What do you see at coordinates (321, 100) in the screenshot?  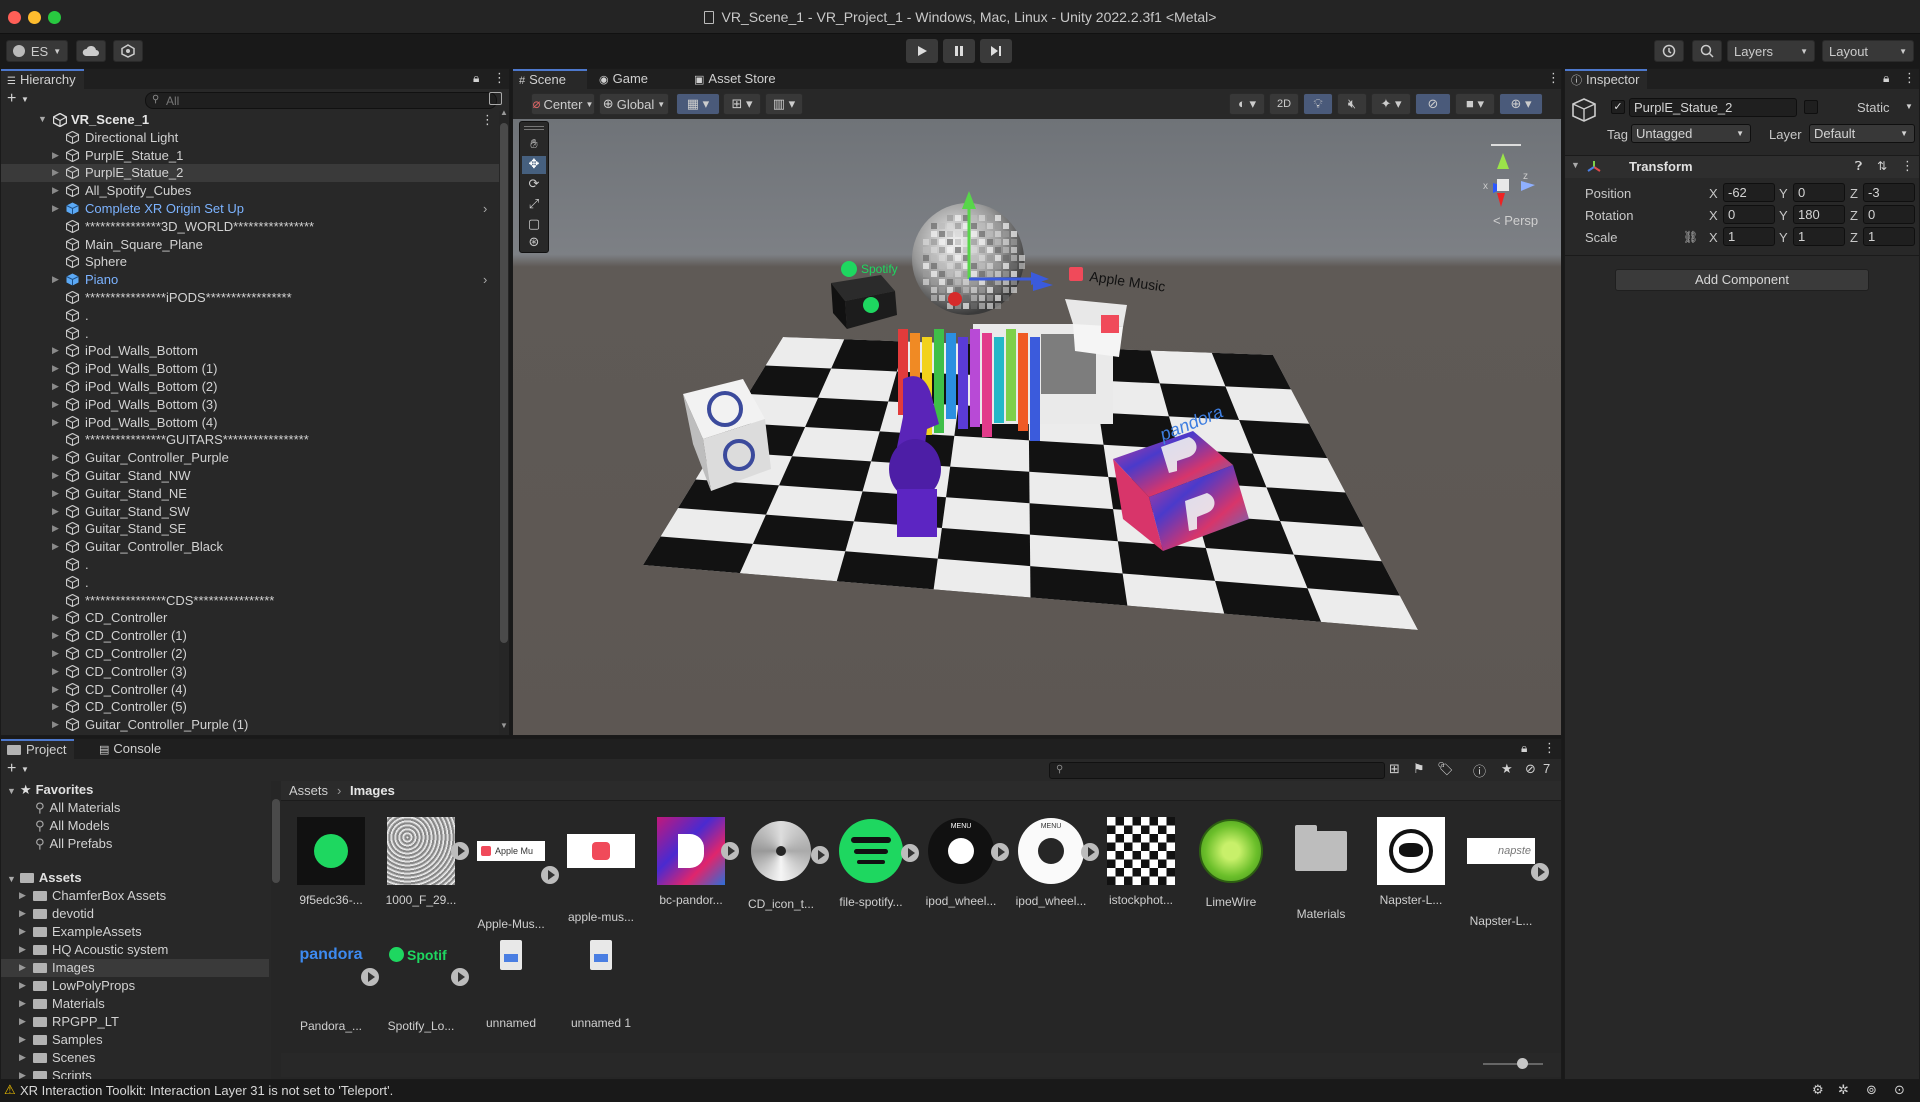 I see `hierarchy-search-input: ⚲ All` at bounding box center [321, 100].